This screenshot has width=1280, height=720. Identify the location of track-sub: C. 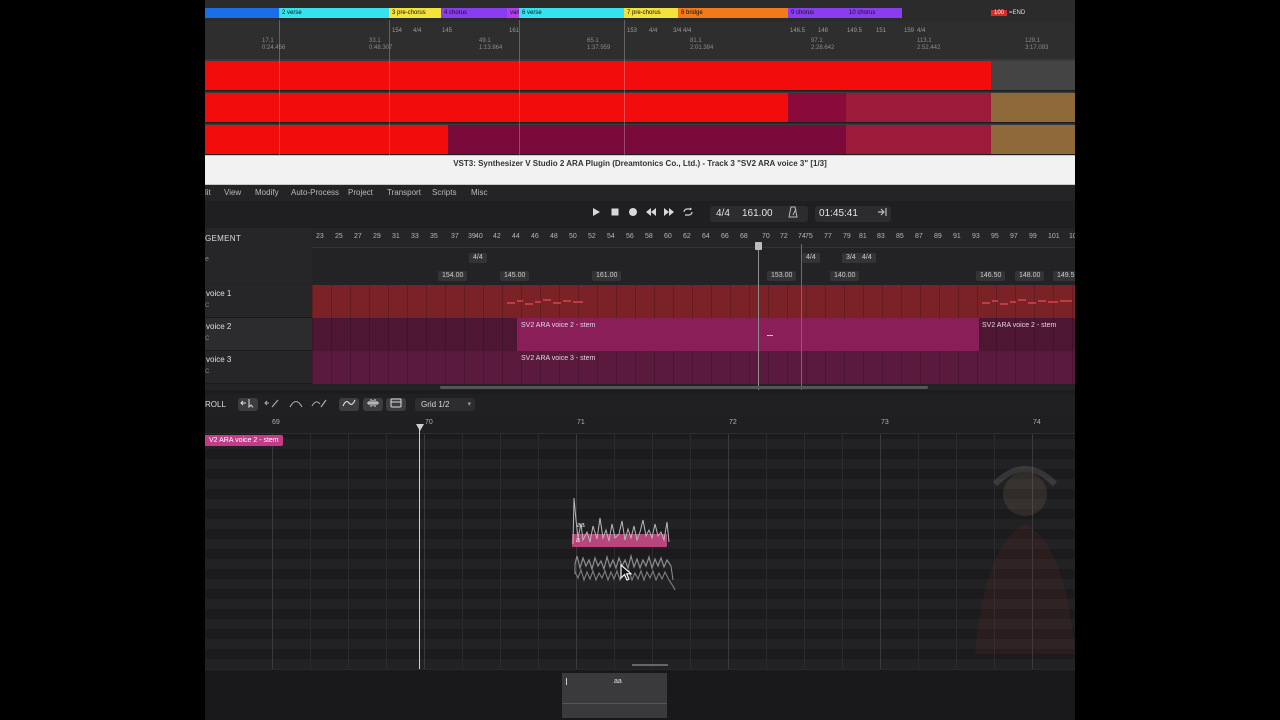
(207, 339).